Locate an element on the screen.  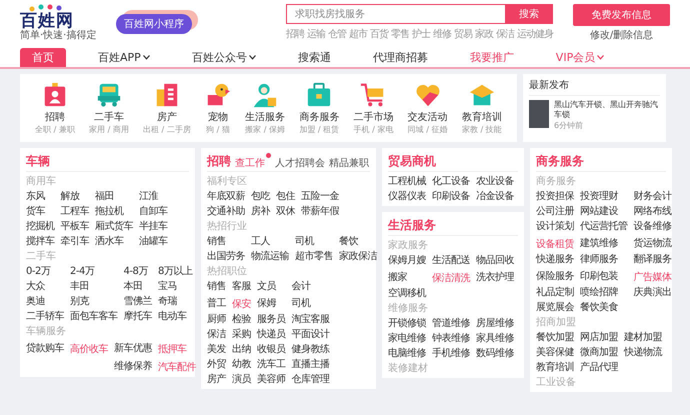
category-link: 保险服务 is located at coordinates (555, 276).